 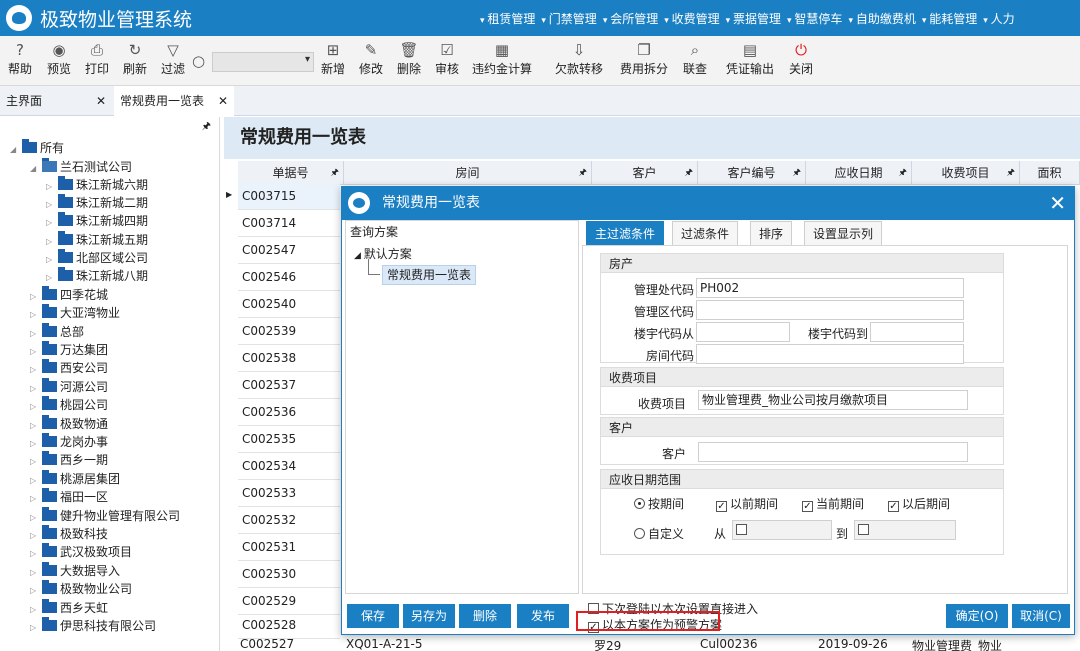 What do you see at coordinates (75, 313) in the screenshot?
I see `tree-item-org: ▷ 大亚湾物业` at bounding box center [75, 313].